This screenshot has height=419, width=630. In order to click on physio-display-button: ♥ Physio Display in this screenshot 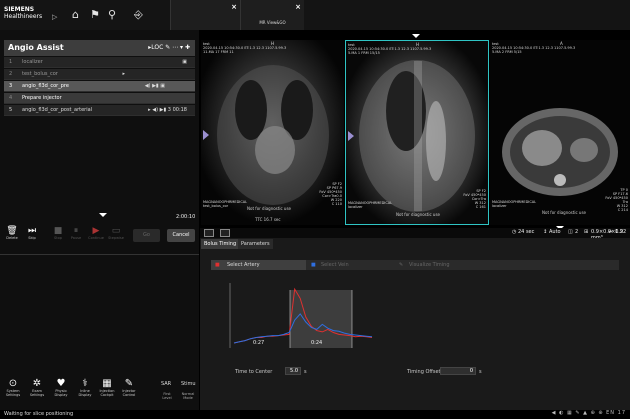, I will do `click(61, 387)`.